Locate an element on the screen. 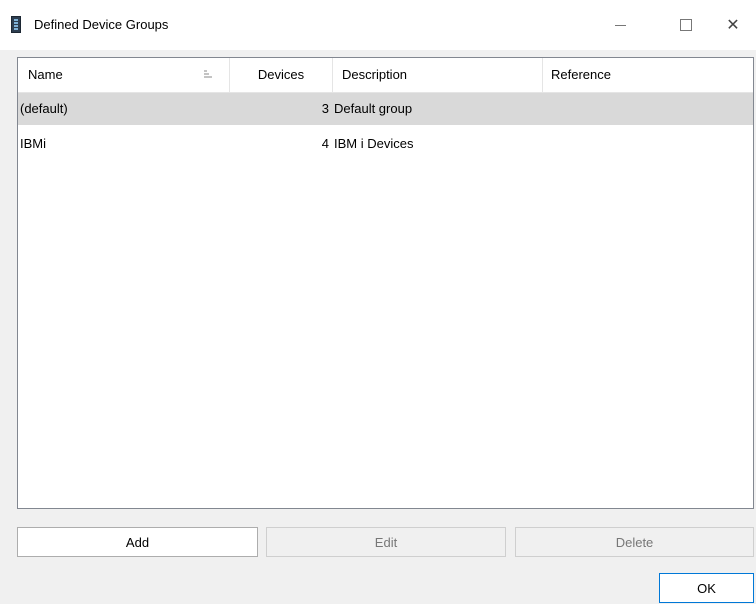  row-name: IBMi is located at coordinates (33, 143).